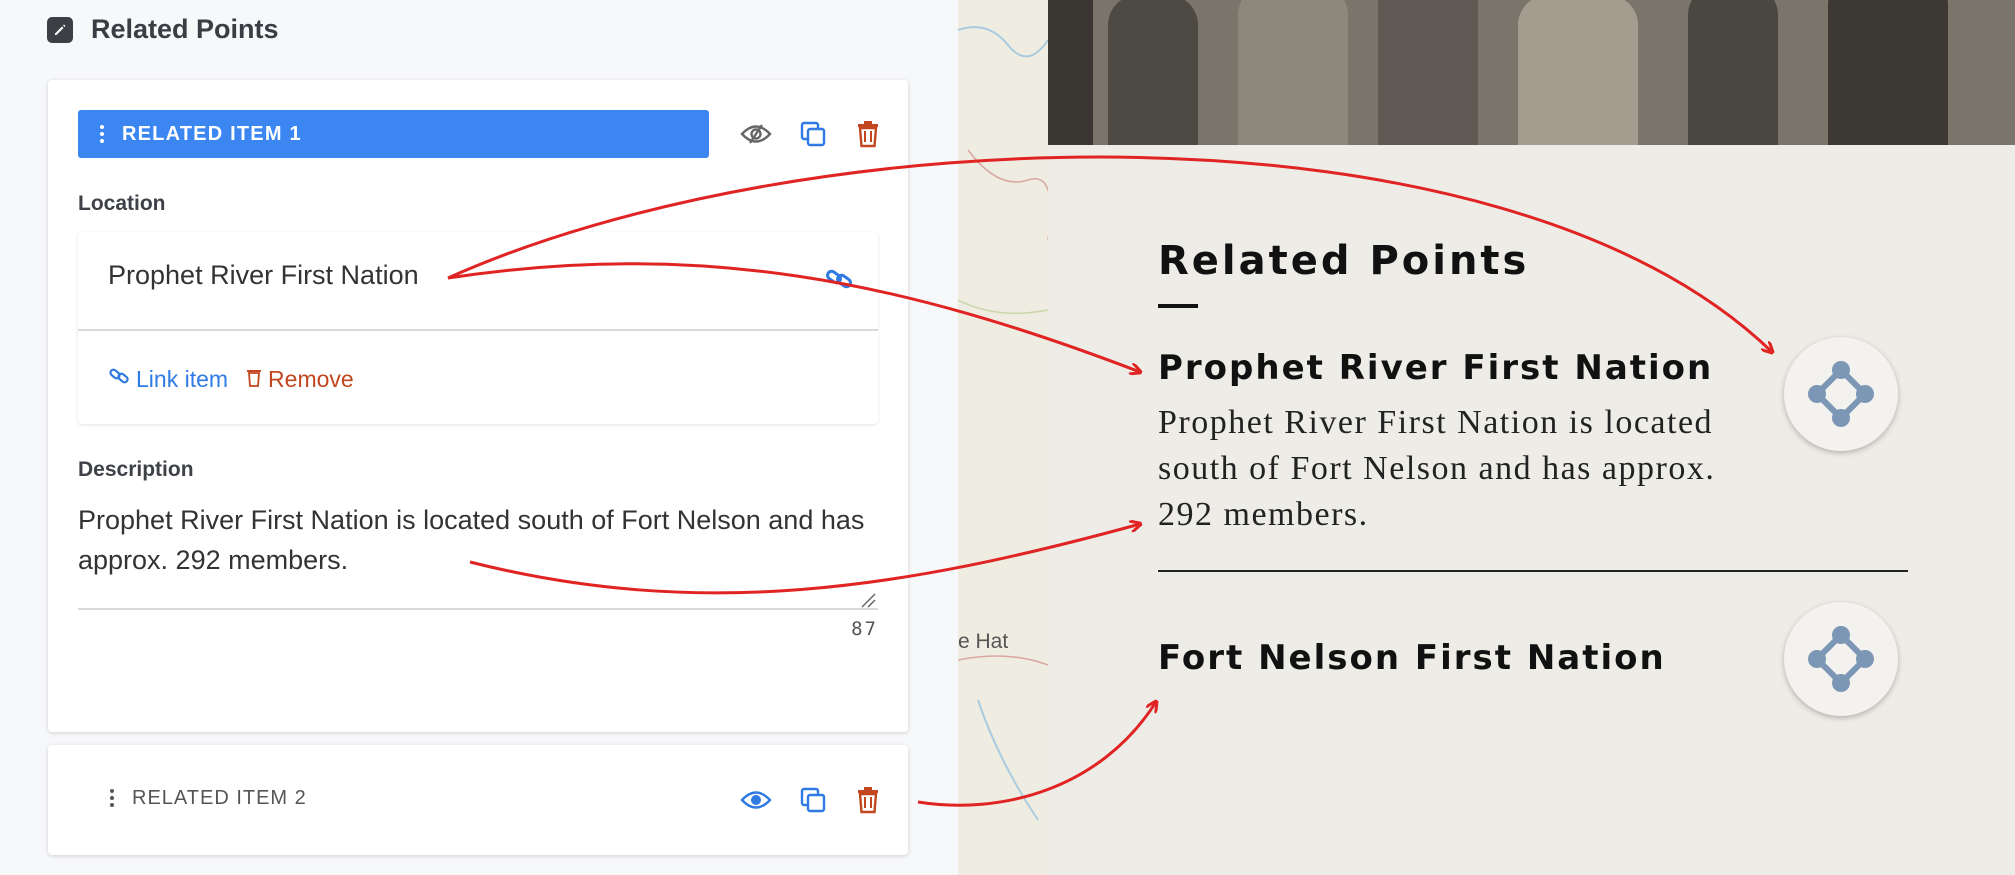 This screenshot has width=2015, height=875. What do you see at coordinates (983, 641) in the screenshot?
I see `map-place-label: e Hat` at bounding box center [983, 641].